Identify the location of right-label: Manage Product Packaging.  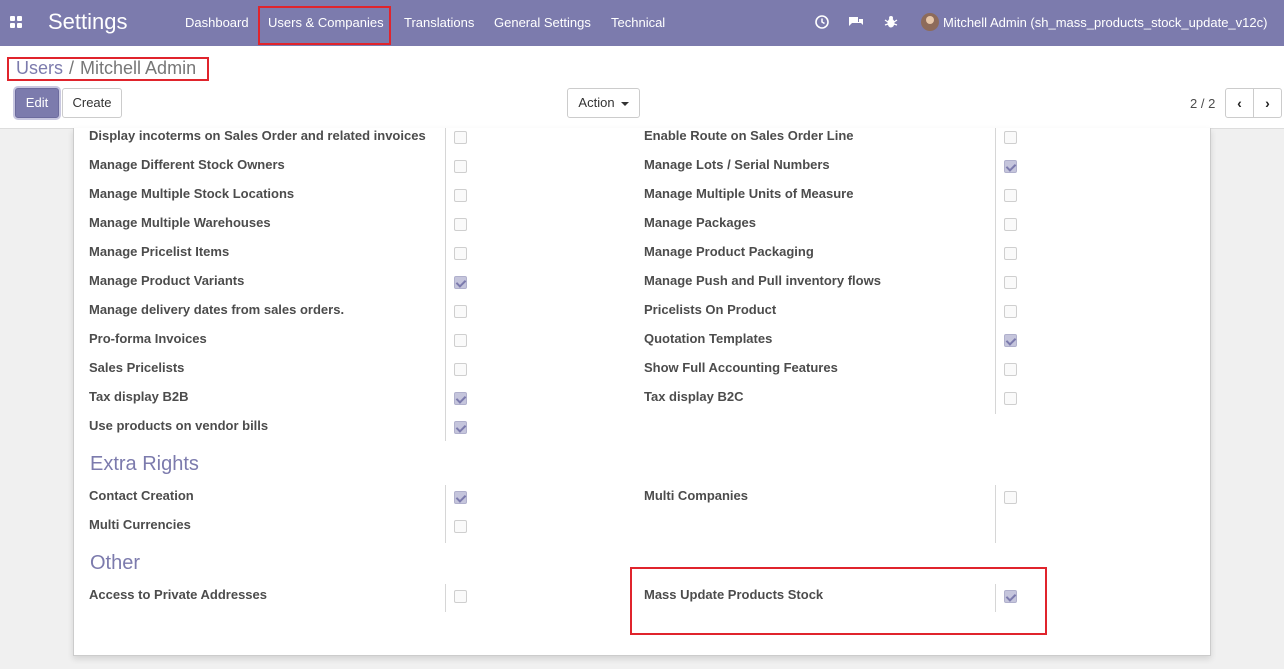
(729, 251).